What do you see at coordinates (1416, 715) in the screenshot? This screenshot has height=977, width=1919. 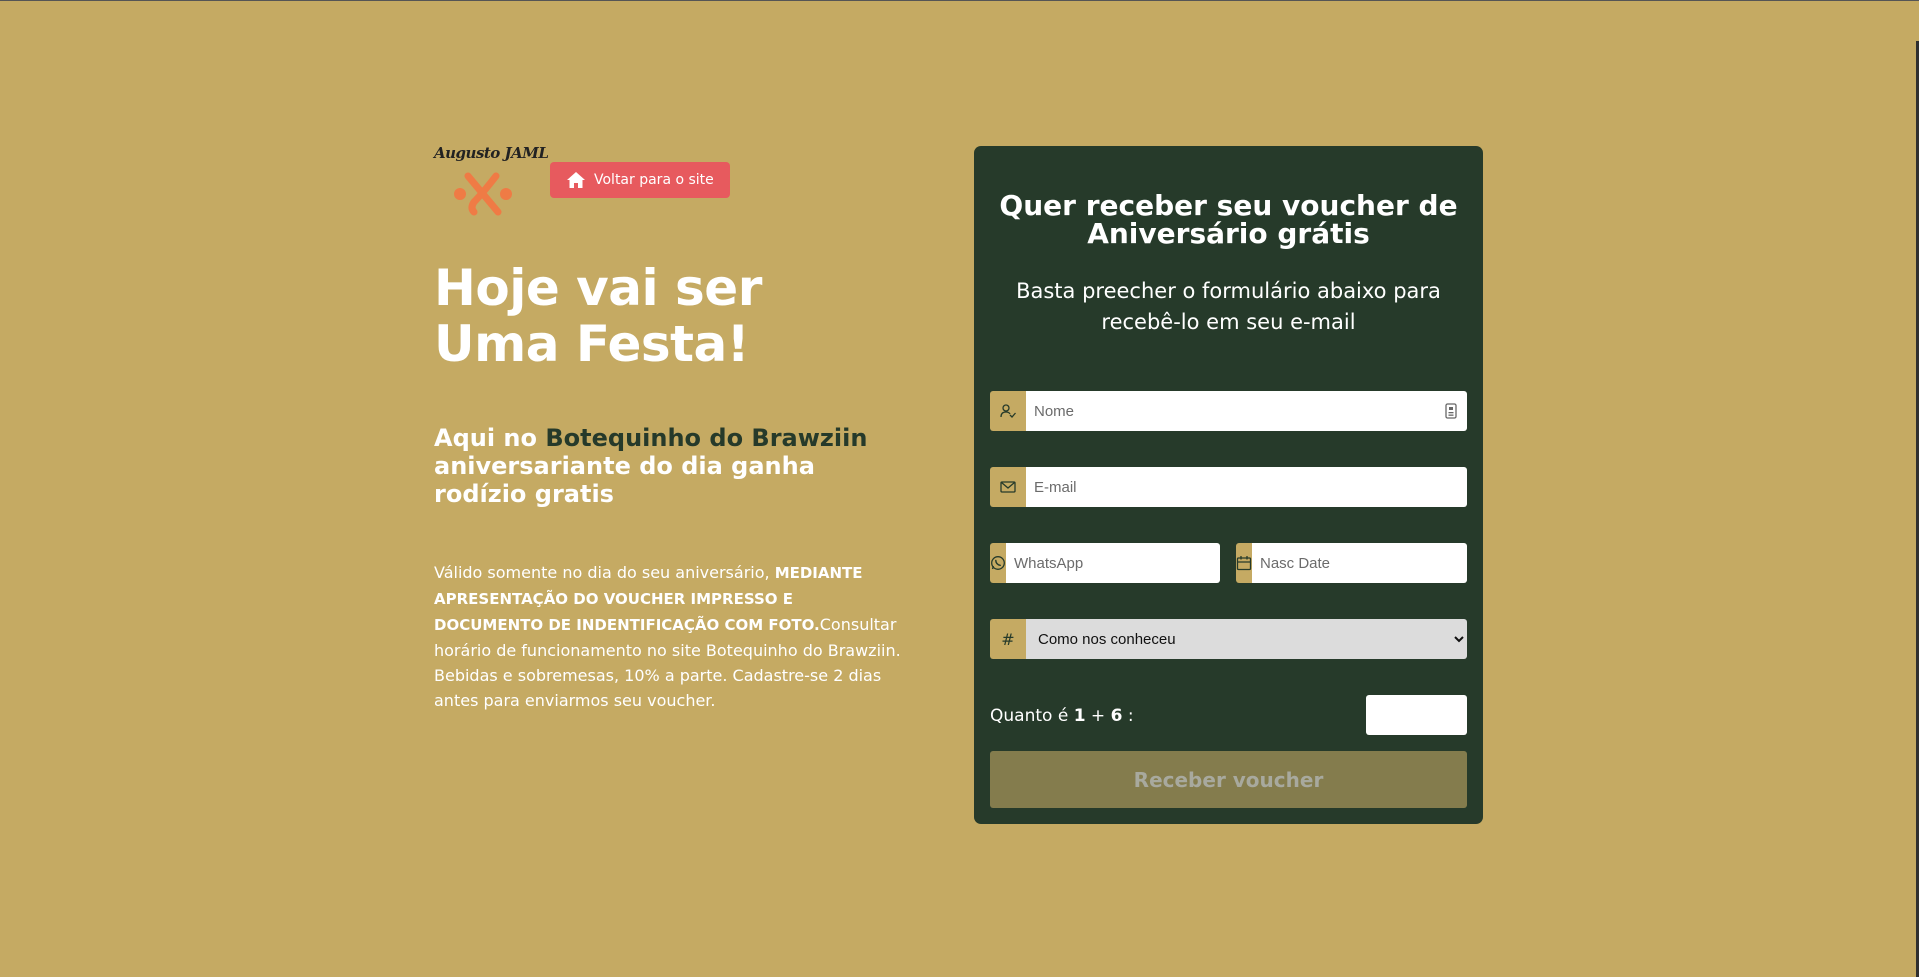 I see `captcha-input` at bounding box center [1416, 715].